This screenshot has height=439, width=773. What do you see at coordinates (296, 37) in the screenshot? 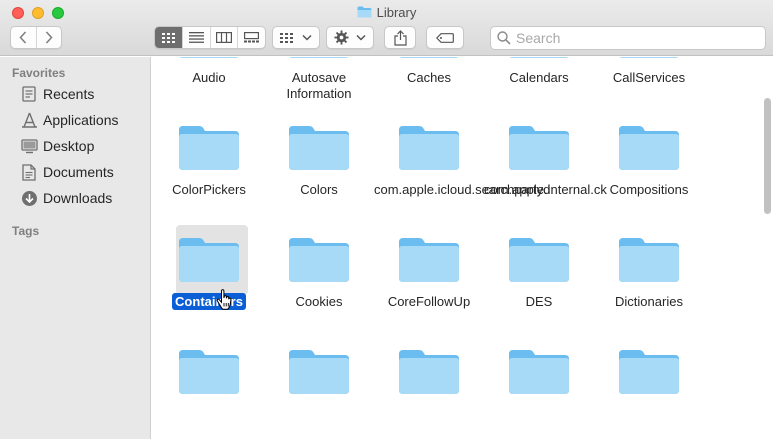
I see `group-by-button` at bounding box center [296, 37].